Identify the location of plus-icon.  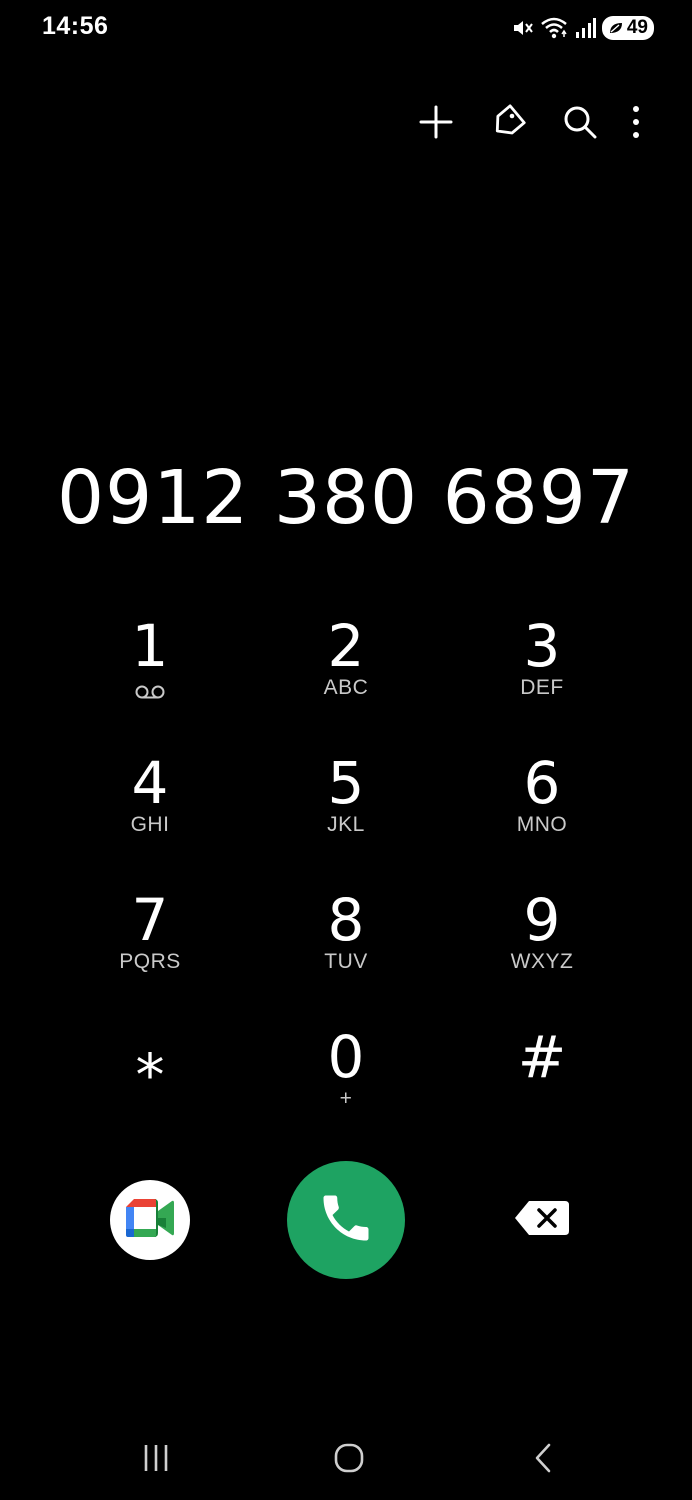
(436, 124).